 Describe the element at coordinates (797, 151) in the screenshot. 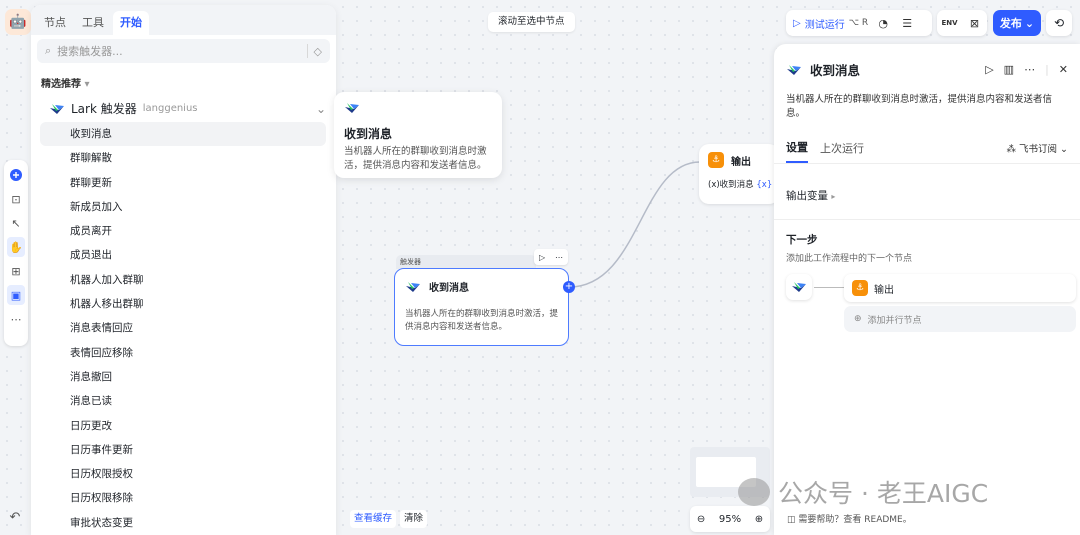

I see `tab-settings: 设置` at that location.